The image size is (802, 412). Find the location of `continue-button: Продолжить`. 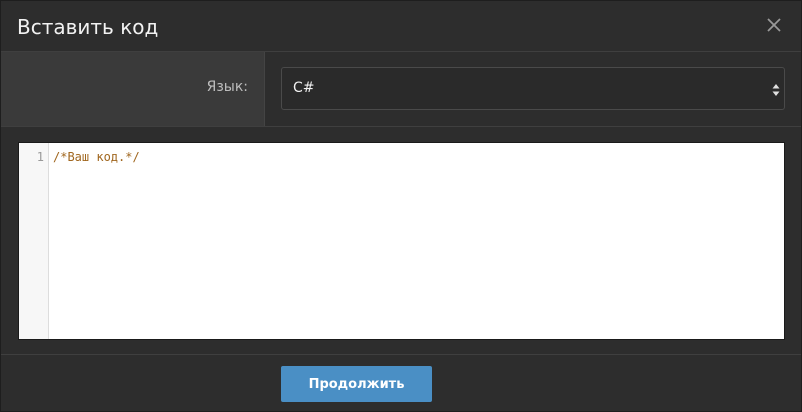

continue-button: Продолжить is located at coordinates (356, 384).